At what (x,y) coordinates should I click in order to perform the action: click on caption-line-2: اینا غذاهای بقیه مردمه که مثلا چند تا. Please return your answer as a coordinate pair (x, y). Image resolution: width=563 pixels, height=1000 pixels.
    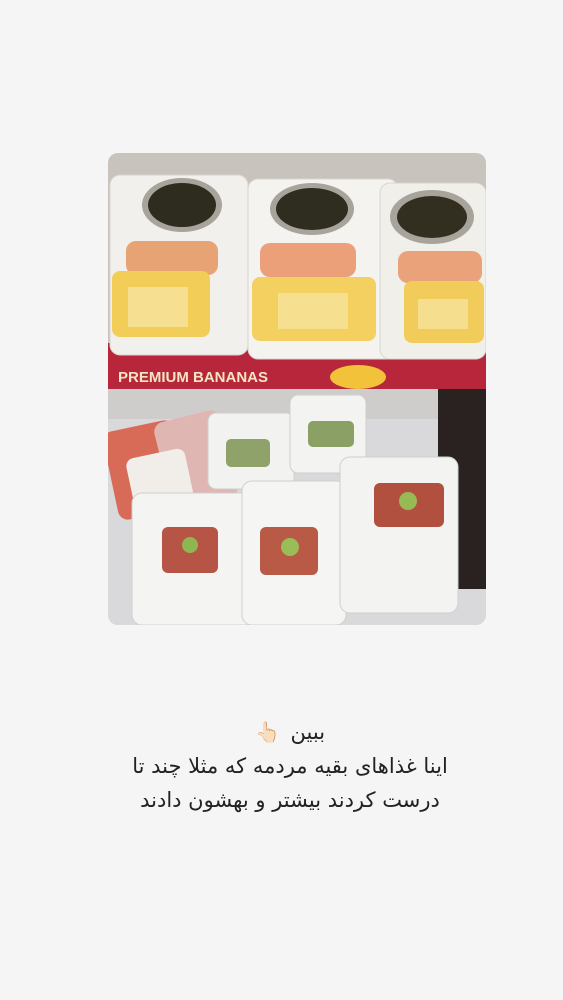
    Looking at the image, I should click on (290, 766).